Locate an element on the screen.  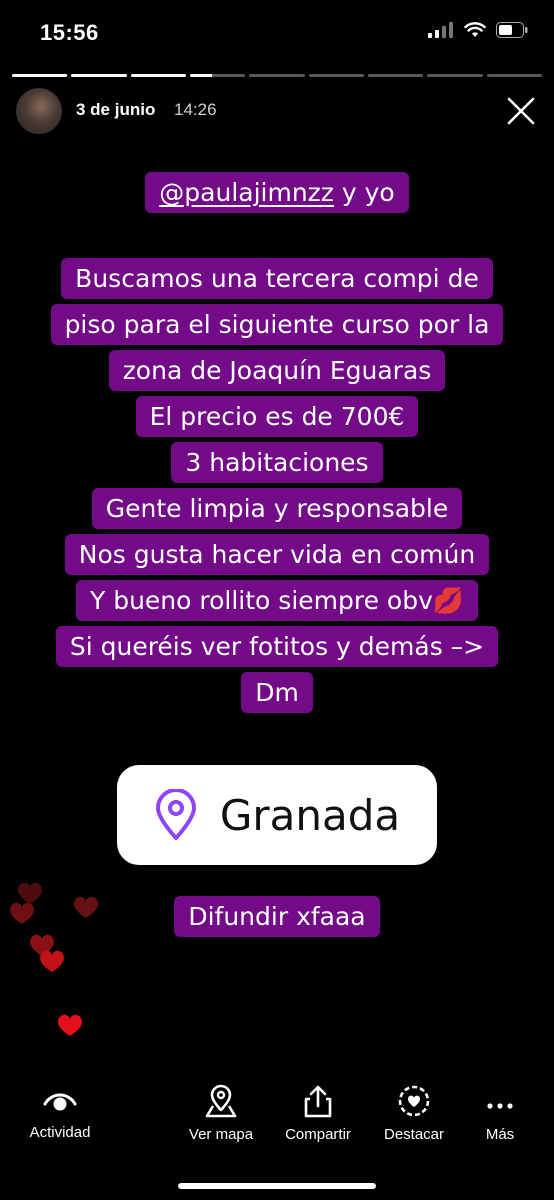
view-map-label: Ver mapa is located at coordinates (221, 1134).